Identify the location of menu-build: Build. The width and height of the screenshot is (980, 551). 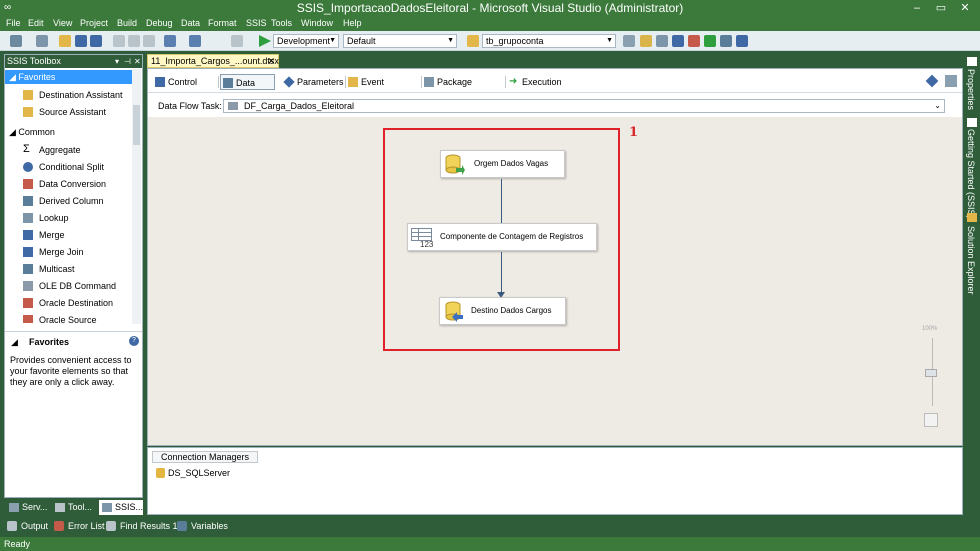
(127, 23).